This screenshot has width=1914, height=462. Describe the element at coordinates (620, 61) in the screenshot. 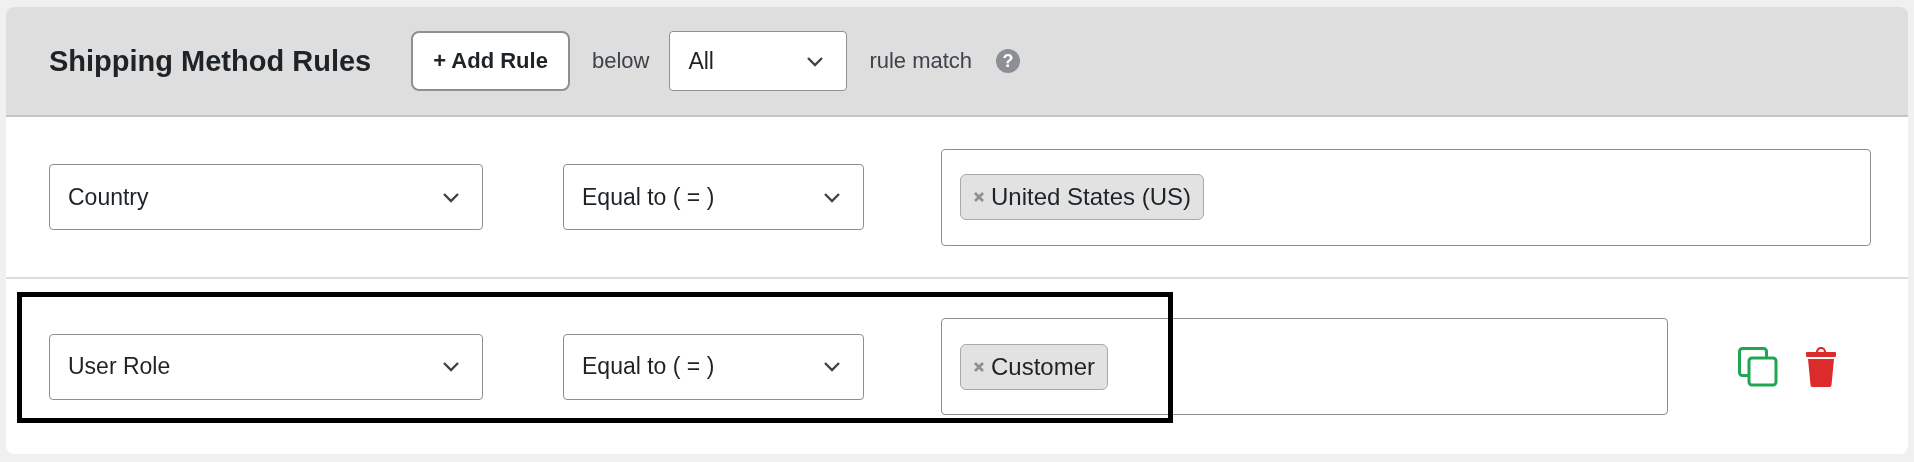

I see `below-label: below` at that location.